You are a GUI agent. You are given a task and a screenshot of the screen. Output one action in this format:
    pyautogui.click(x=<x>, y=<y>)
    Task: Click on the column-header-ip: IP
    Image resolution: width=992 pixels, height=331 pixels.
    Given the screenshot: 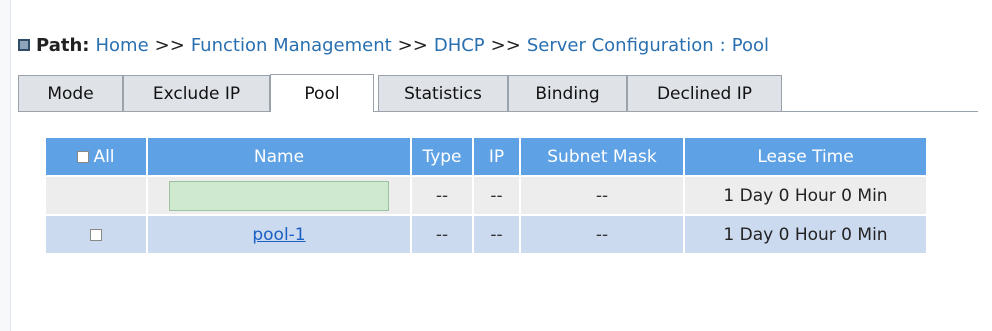 What is the action you would take?
    pyautogui.click(x=497, y=156)
    